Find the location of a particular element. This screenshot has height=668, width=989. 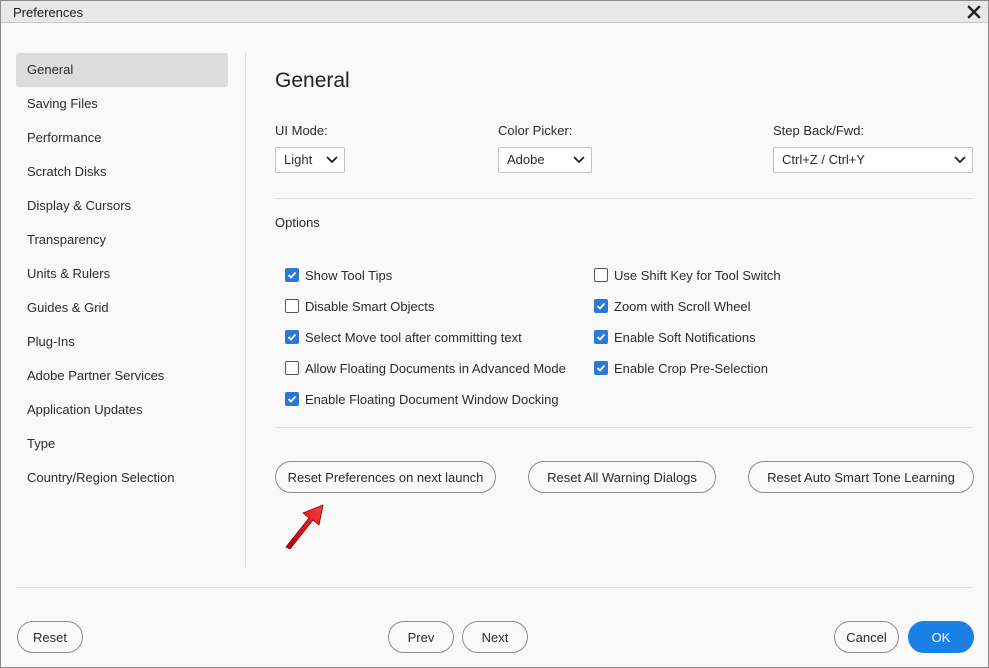

option-label: Select Move tool after committing text is located at coordinates (413, 337).